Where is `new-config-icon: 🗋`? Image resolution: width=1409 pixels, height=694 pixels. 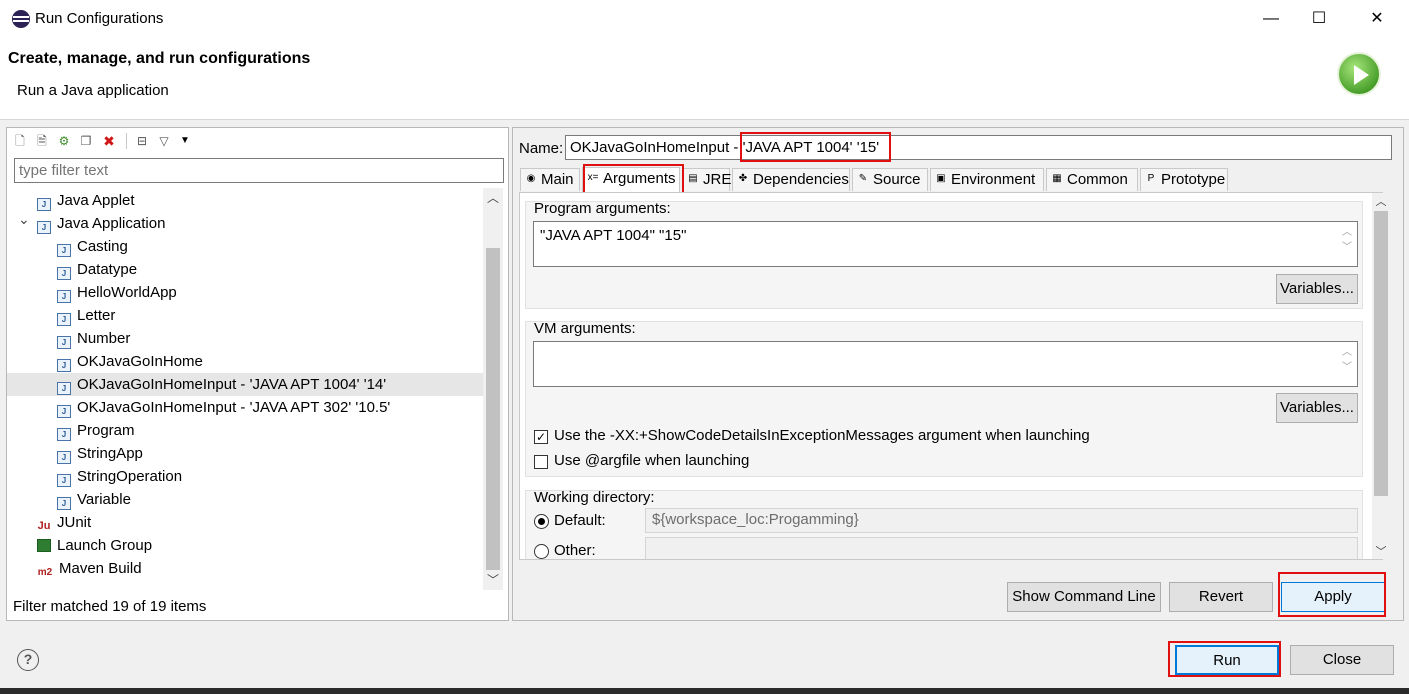
new-config-icon: 🗋 is located at coordinates (20, 141).